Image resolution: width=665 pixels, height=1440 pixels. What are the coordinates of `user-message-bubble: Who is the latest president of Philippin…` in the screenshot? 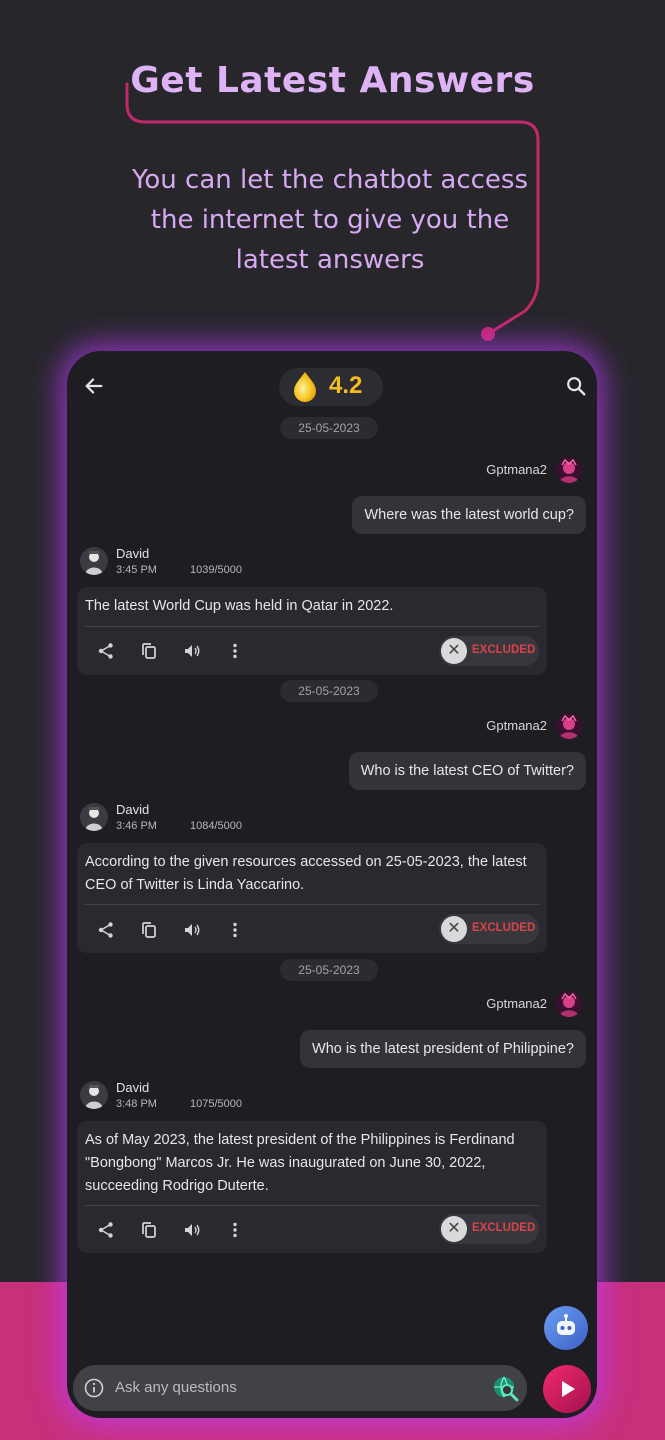 It's located at (443, 1049).